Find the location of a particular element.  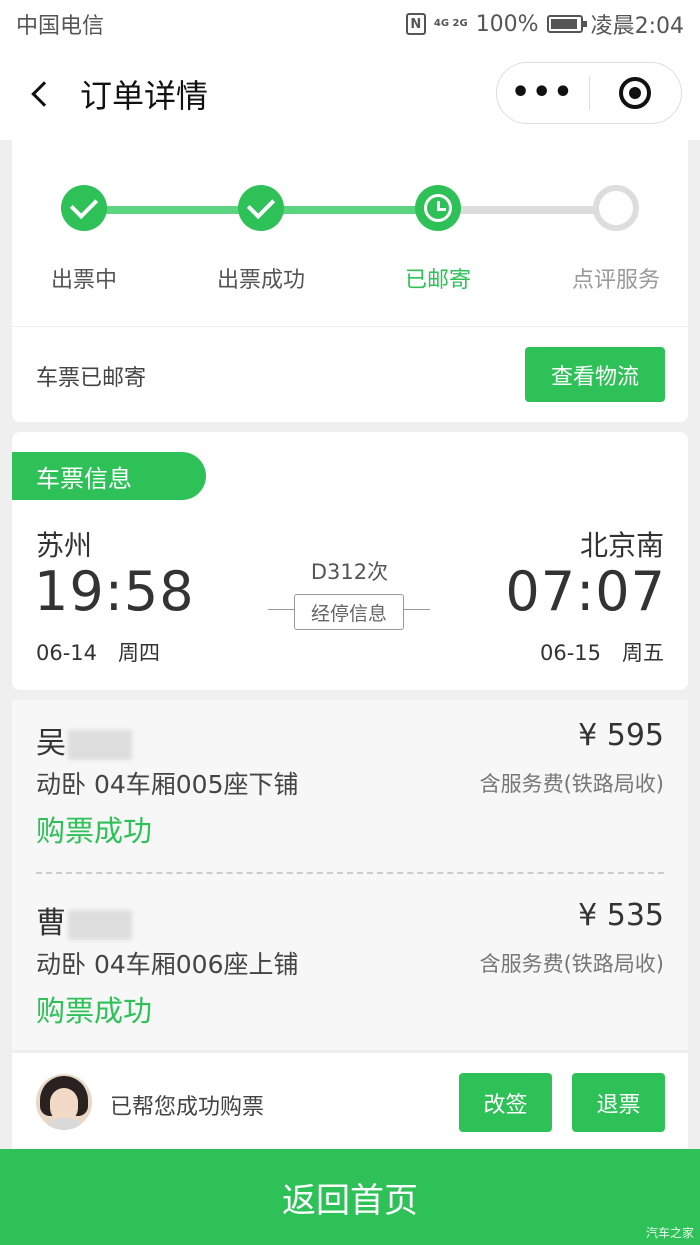

target-icon is located at coordinates (635, 93).